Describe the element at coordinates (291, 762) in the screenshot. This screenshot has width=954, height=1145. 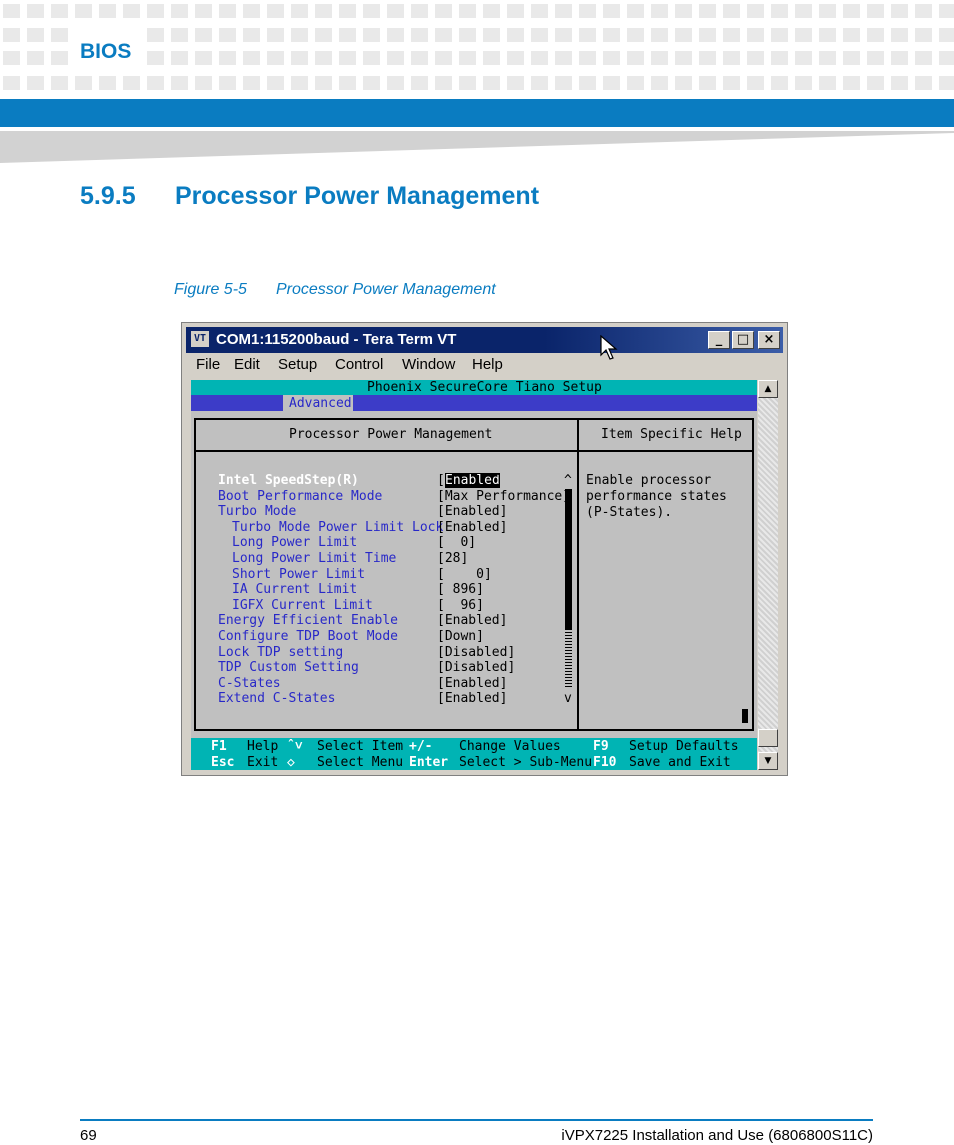
I see `key-name: ◇` at that location.